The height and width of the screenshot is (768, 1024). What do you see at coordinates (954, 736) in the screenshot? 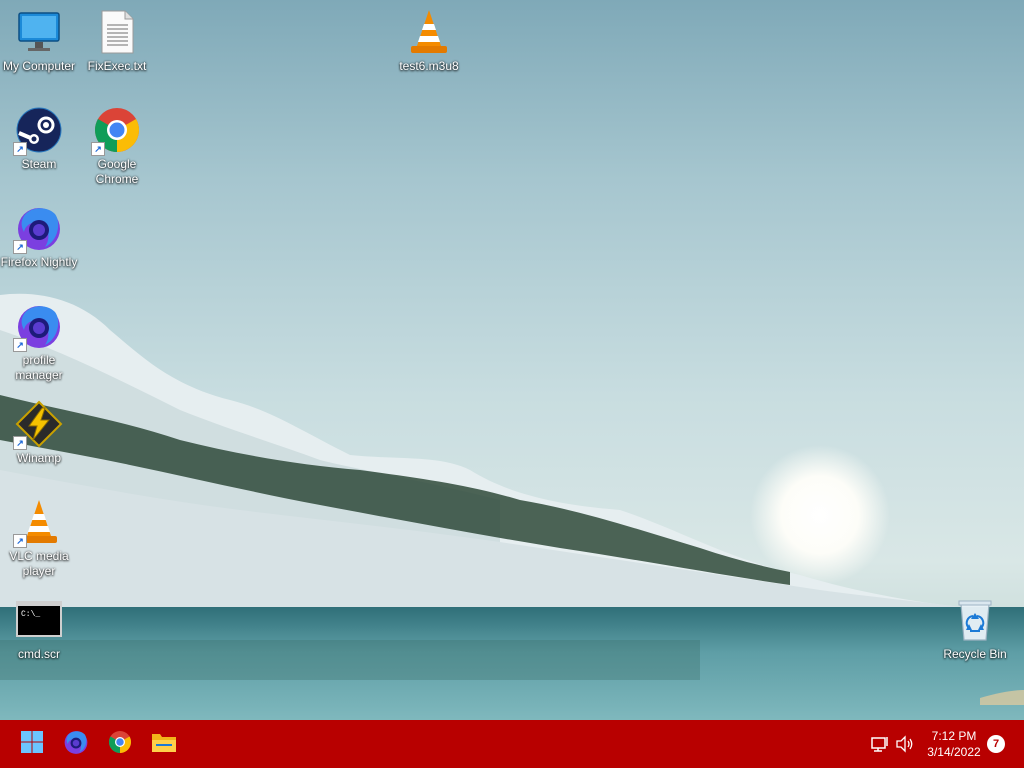
I see `clock-time: 7:12 PM` at bounding box center [954, 736].